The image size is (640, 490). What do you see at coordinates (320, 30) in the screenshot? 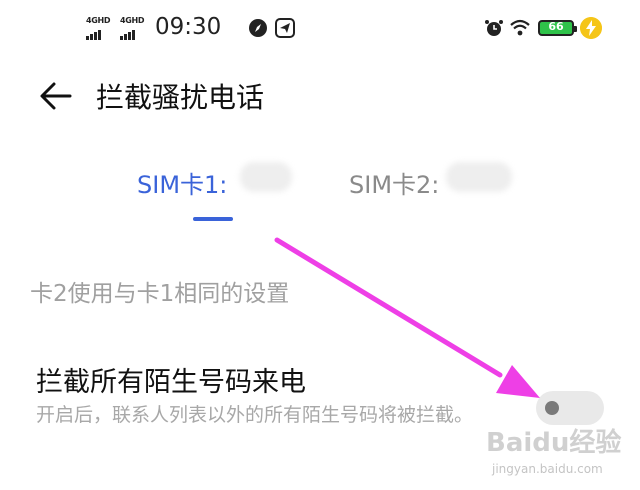
I see `status-bar: 4GHD 4GHD 09:30 66` at bounding box center [320, 30].